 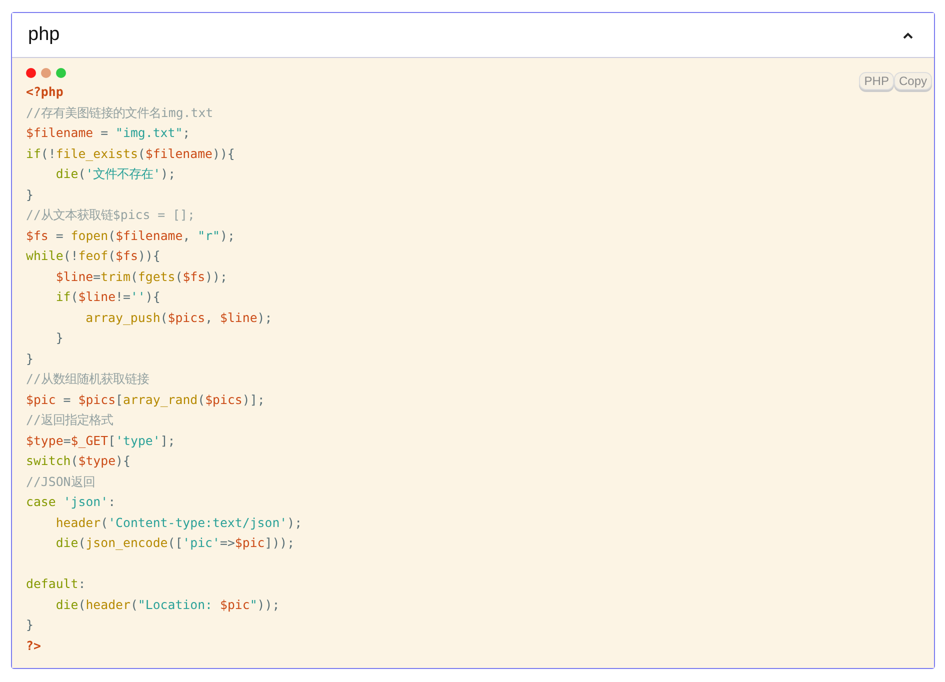 What do you see at coordinates (146, 399) in the screenshot?
I see `code-line: $pic = $pics[array_rand($pics)];` at bounding box center [146, 399].